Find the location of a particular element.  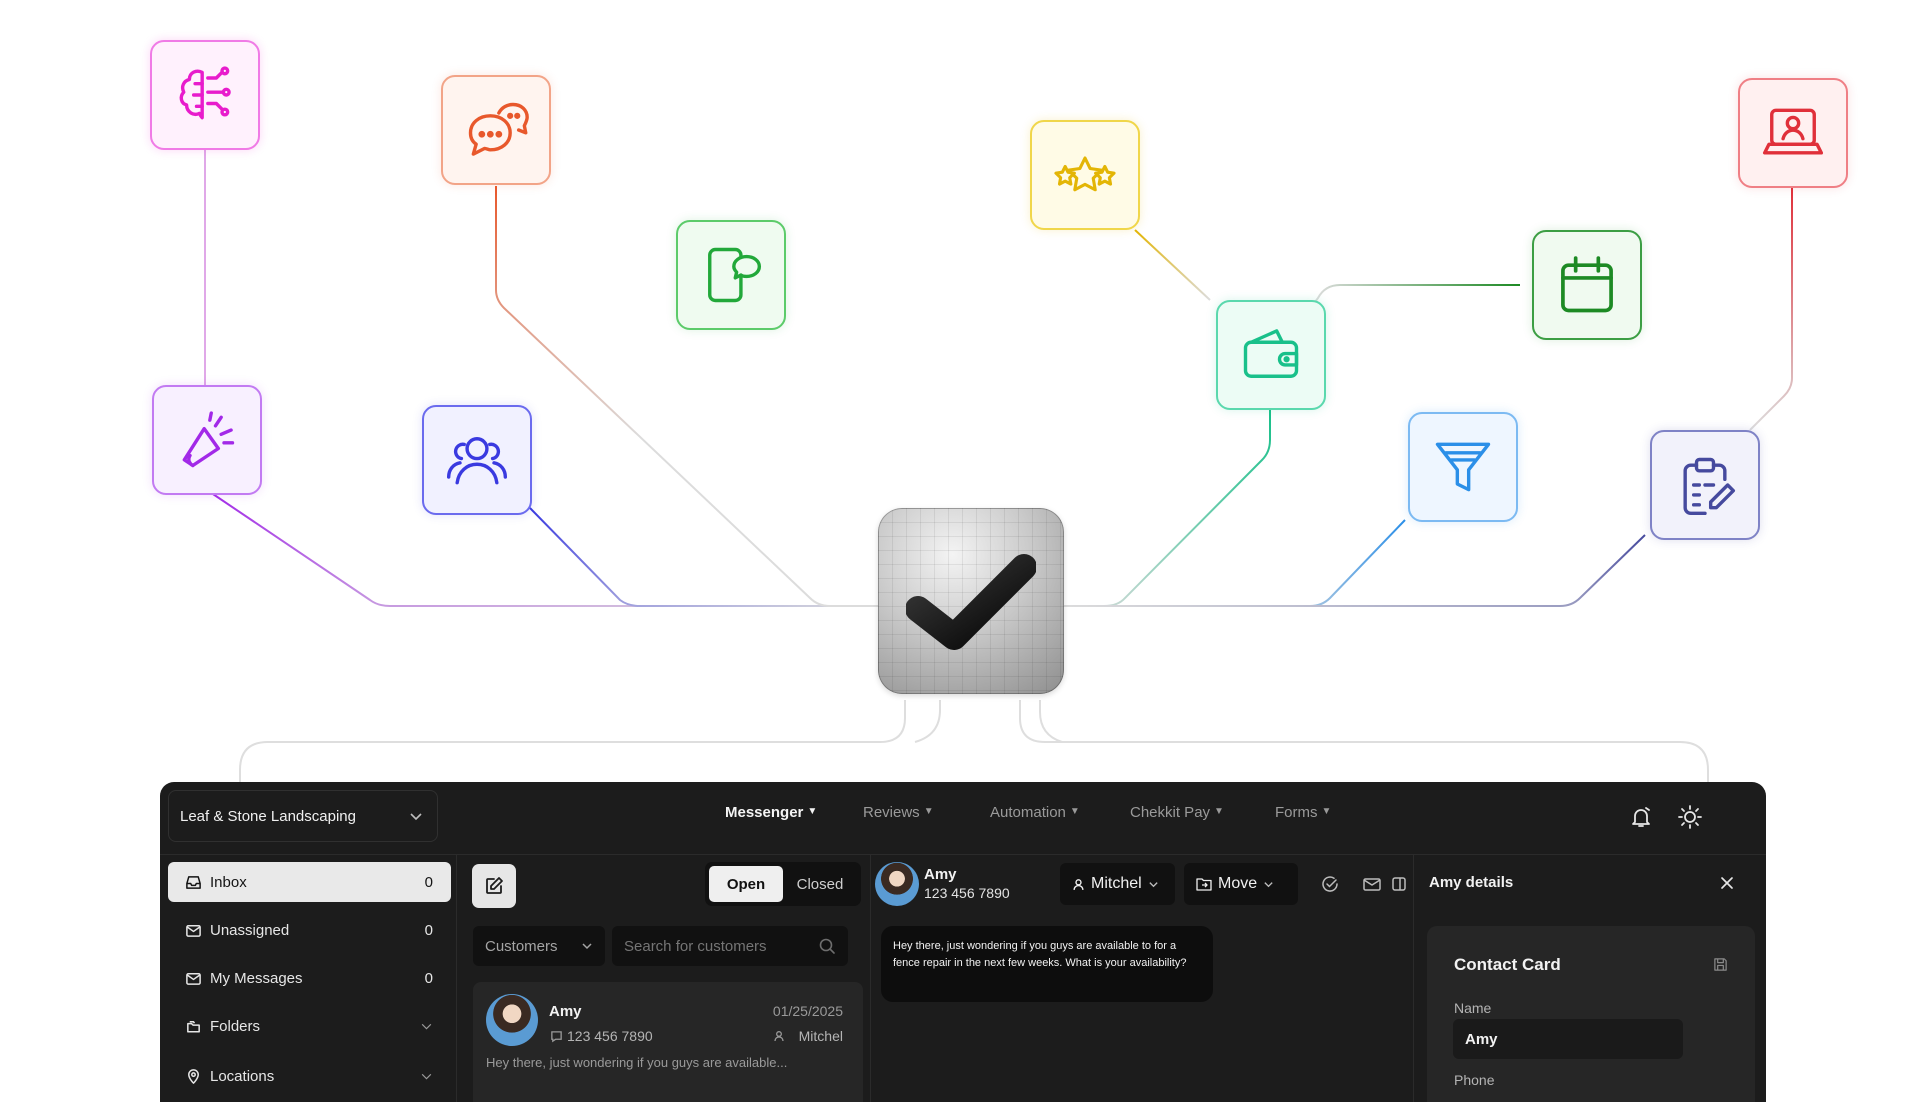

compose-icon is located at coordinates (494, 885).